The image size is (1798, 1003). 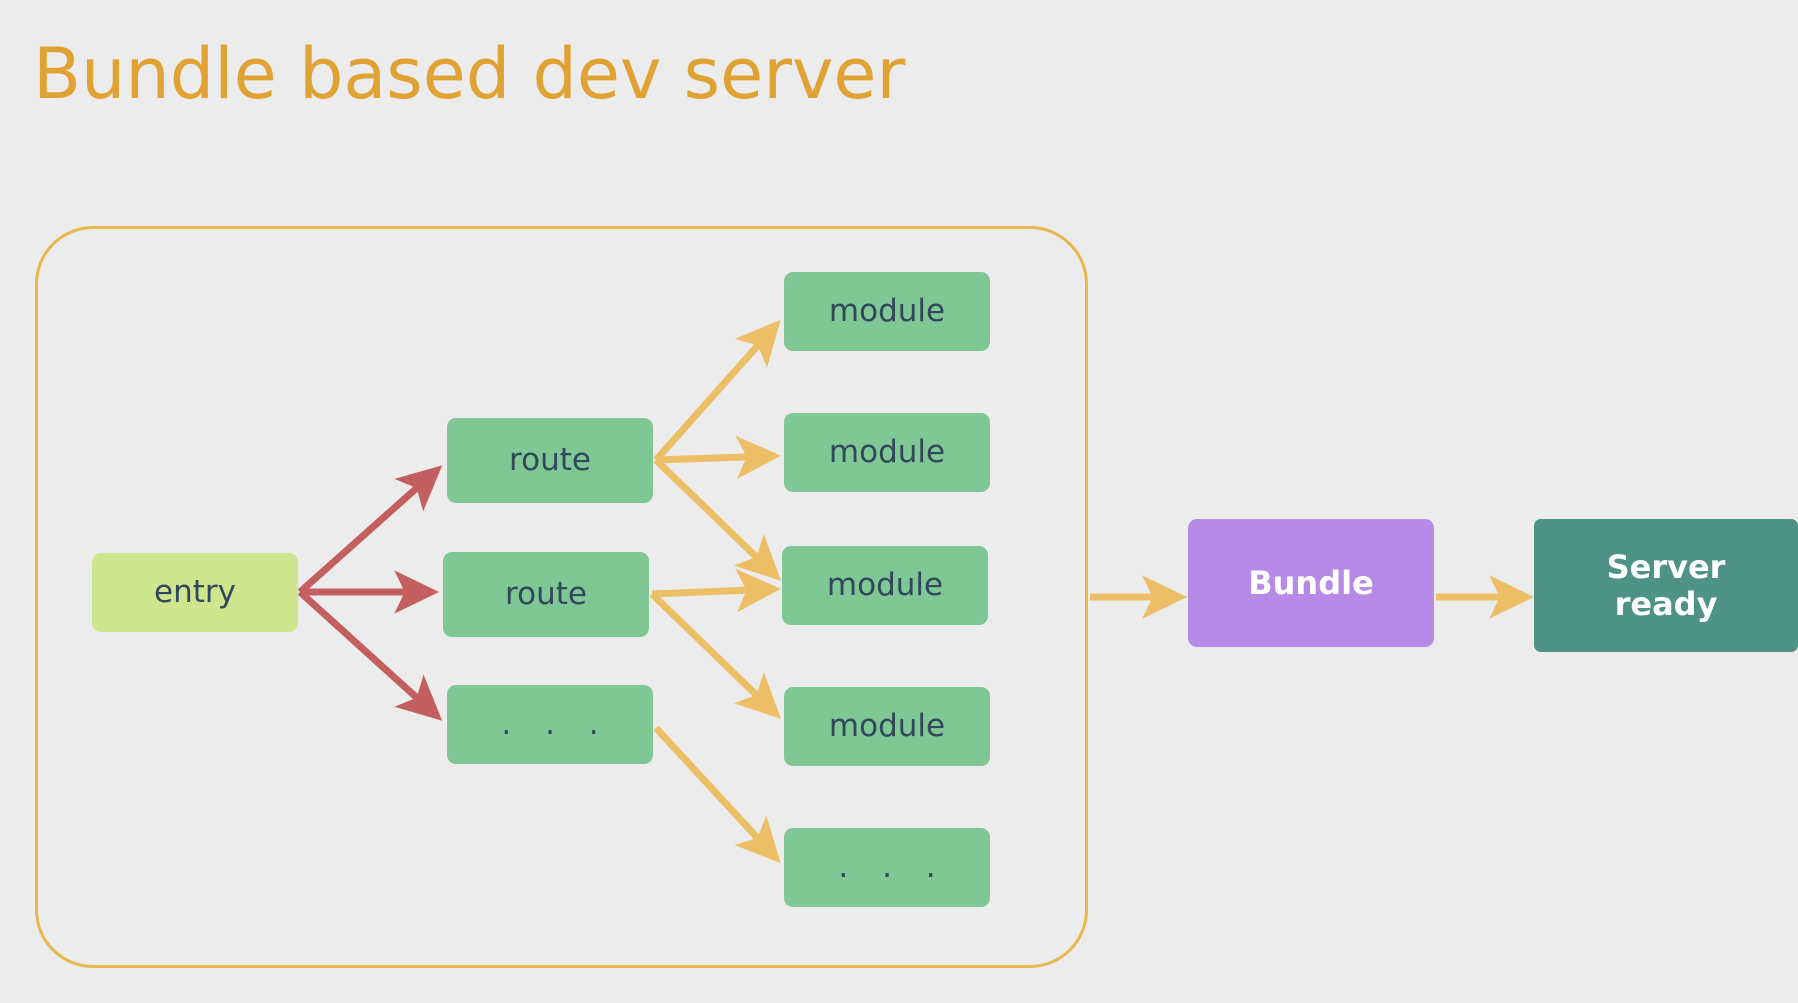 What do you see at coordinates (1666, 566) in the screenshot?
I see `node-server-ready-label-line1: Server` at bounding box center [1666, 566].